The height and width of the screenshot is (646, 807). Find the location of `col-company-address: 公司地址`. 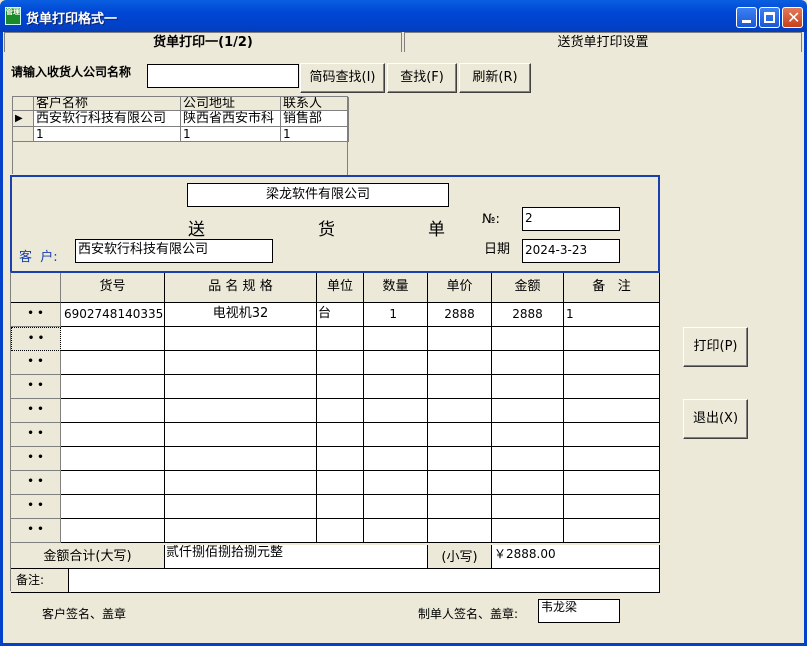

col-company-address: 公司地址 is located at coordinates (231, 104).